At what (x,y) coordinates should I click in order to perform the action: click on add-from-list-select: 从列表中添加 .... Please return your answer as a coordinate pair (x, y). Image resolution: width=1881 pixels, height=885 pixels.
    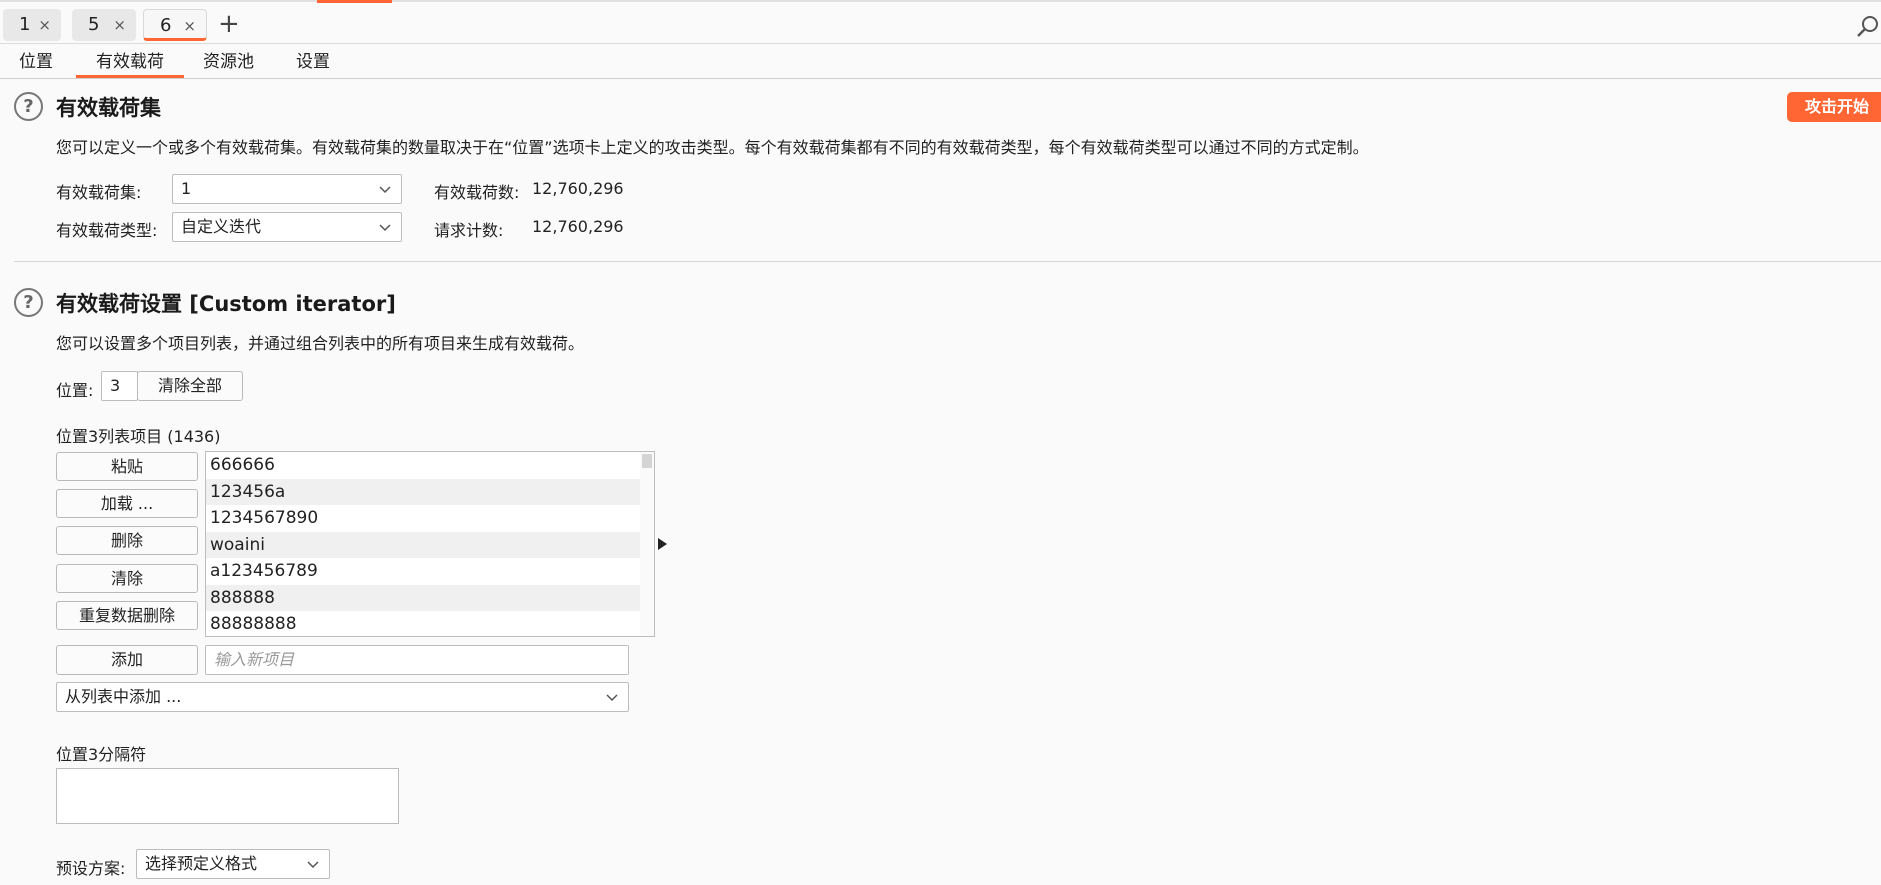
    Looking at the image, I should click on (342, 697).